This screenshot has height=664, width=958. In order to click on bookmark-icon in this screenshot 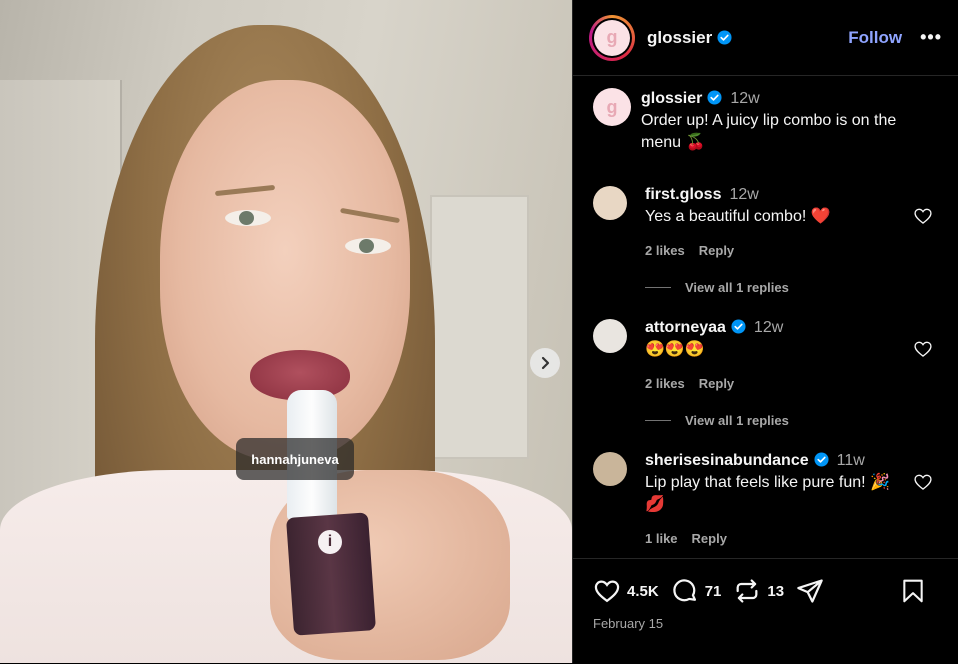, I will do `click(913, 591)`.